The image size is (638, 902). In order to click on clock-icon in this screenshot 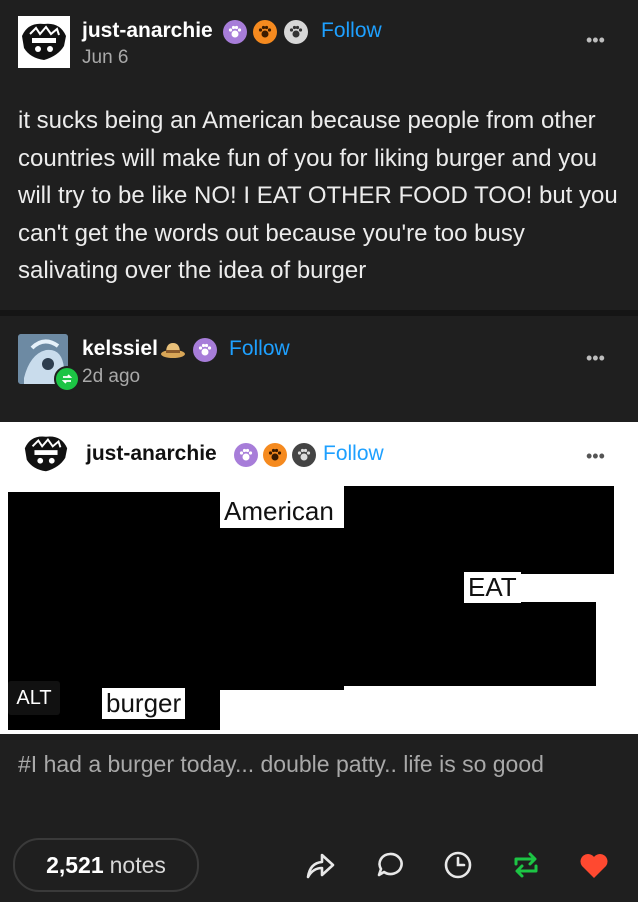, I will do `click(458, 865)`.